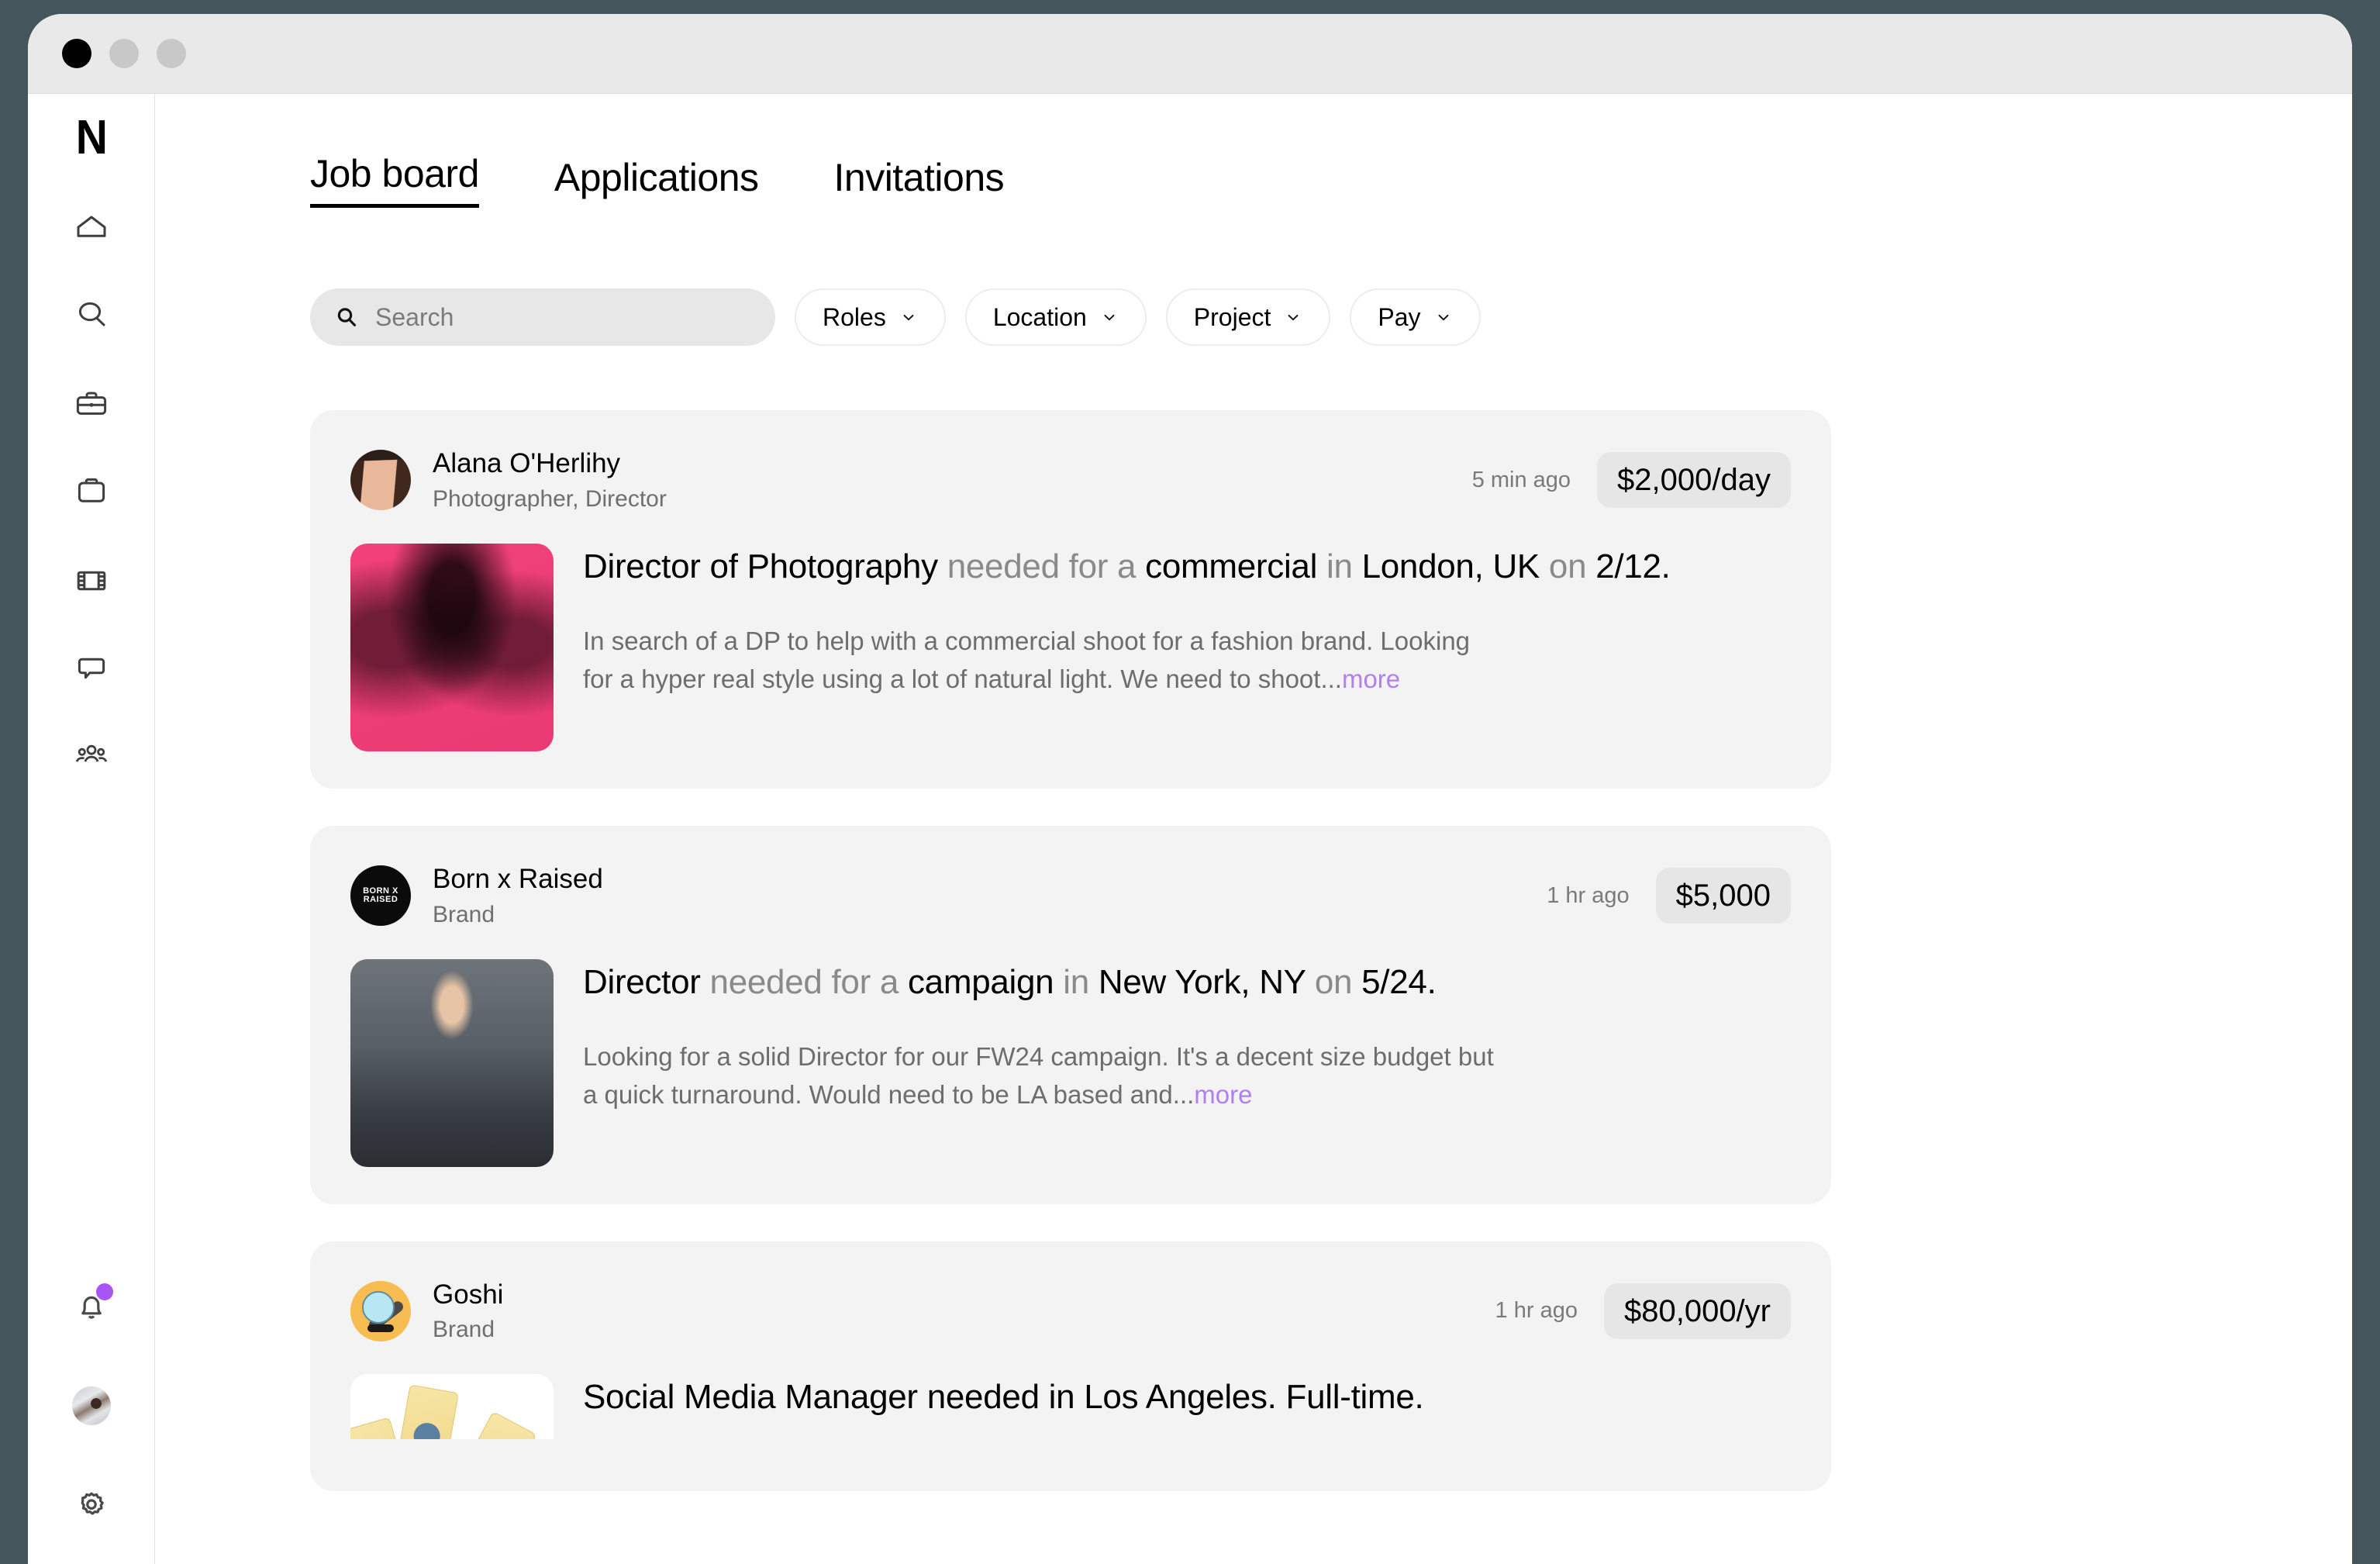  I want to click on search-icon, so click(347, 317).